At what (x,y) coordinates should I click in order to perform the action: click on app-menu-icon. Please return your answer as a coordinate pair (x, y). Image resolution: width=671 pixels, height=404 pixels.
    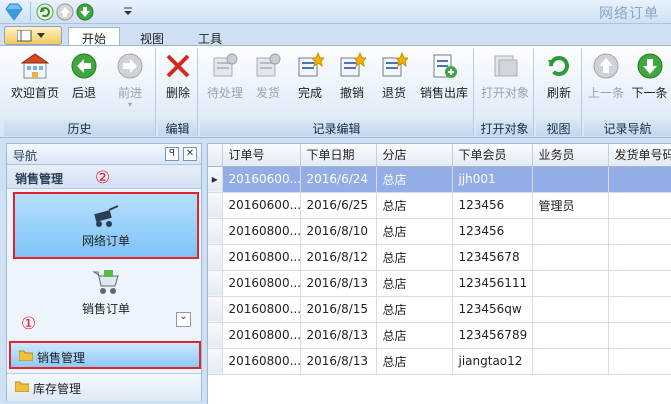
    Looking at the image, I should click on (31, 36).